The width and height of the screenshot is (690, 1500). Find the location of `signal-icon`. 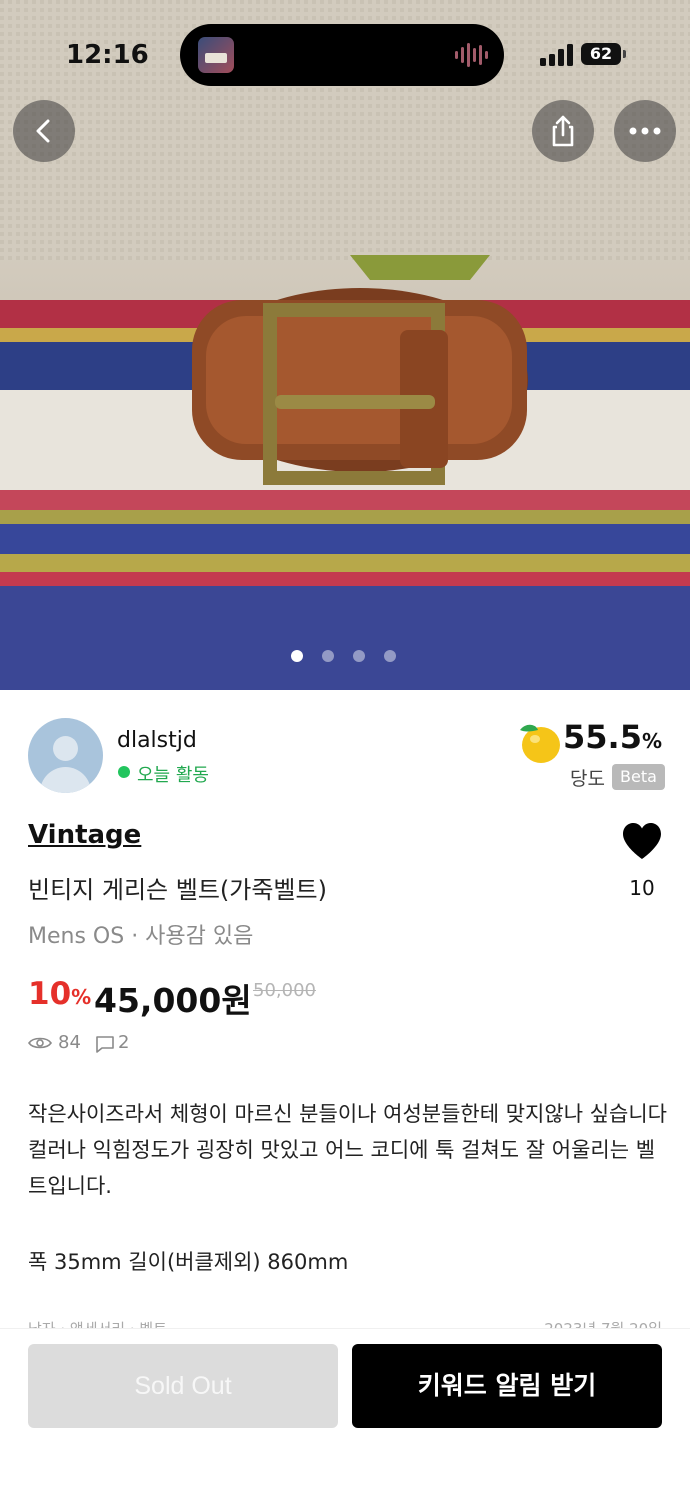

signal-icon is located at coordinates (556, 55).